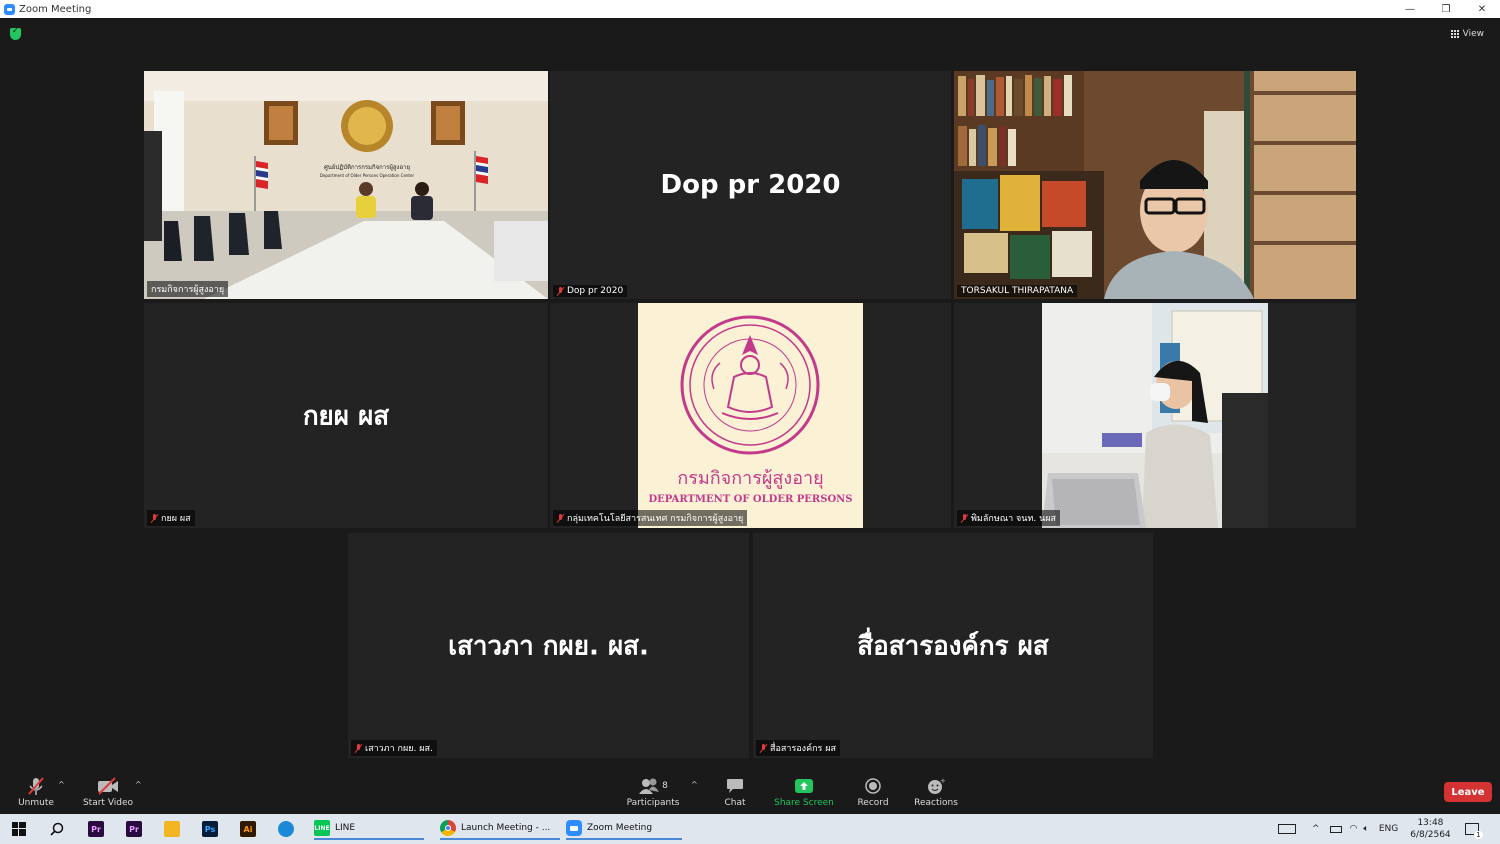 The width and height of the screenshot is (1500, 844). I want to click on zoom-label: Zoom Meeting, so click(620, 828).